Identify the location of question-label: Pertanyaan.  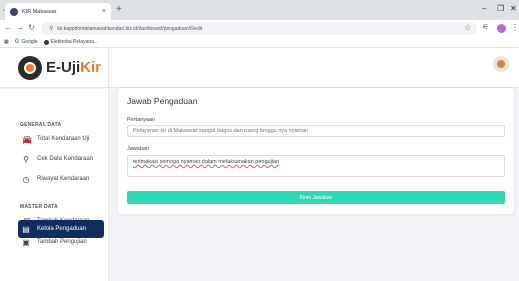
(141, 120).